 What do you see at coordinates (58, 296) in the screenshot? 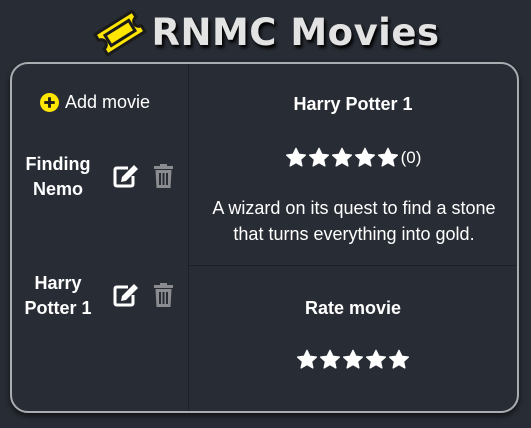
I see `movie-title: Harry Potter 1` at bounding box center [58, 296].